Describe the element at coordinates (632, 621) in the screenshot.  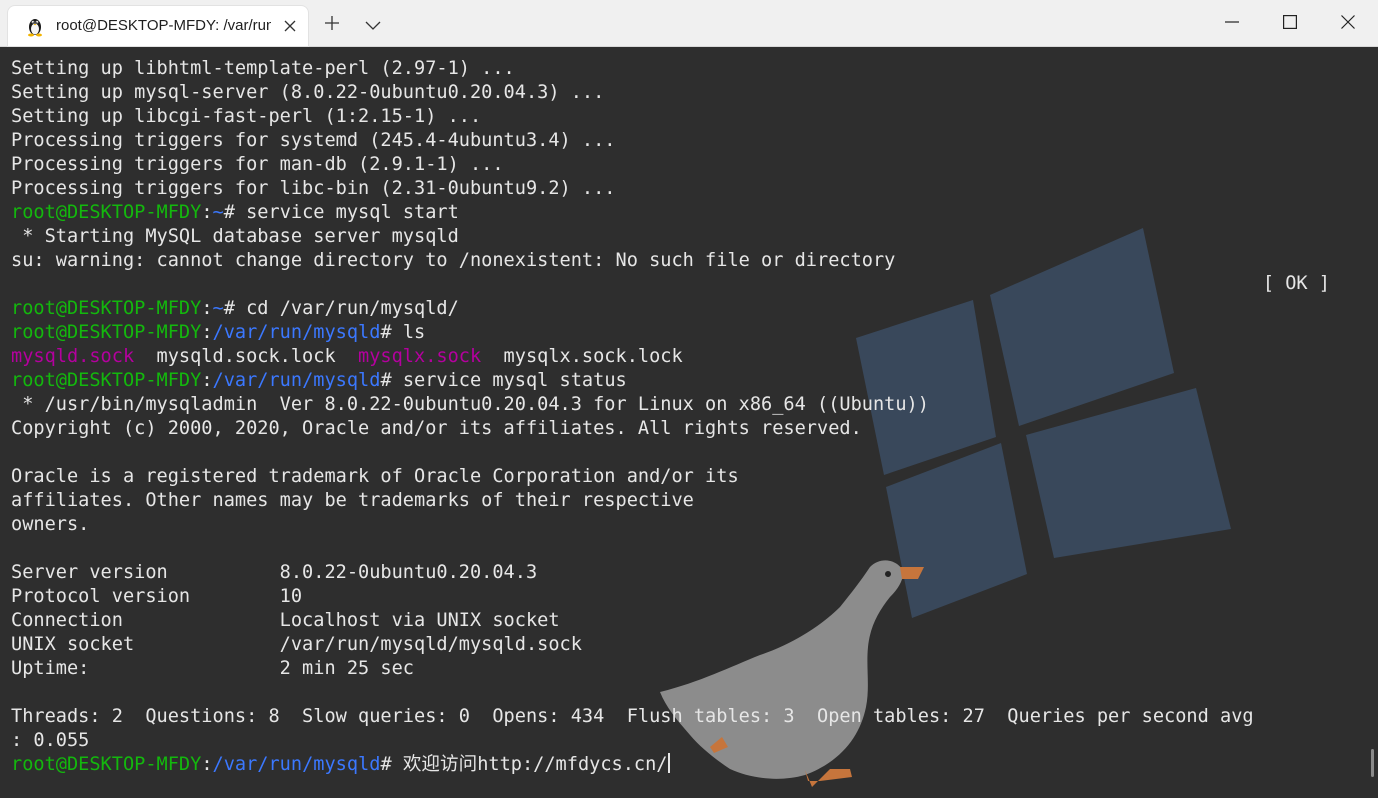
I see `terminal-line: Connection Localhost via UNIX socket` at that location.